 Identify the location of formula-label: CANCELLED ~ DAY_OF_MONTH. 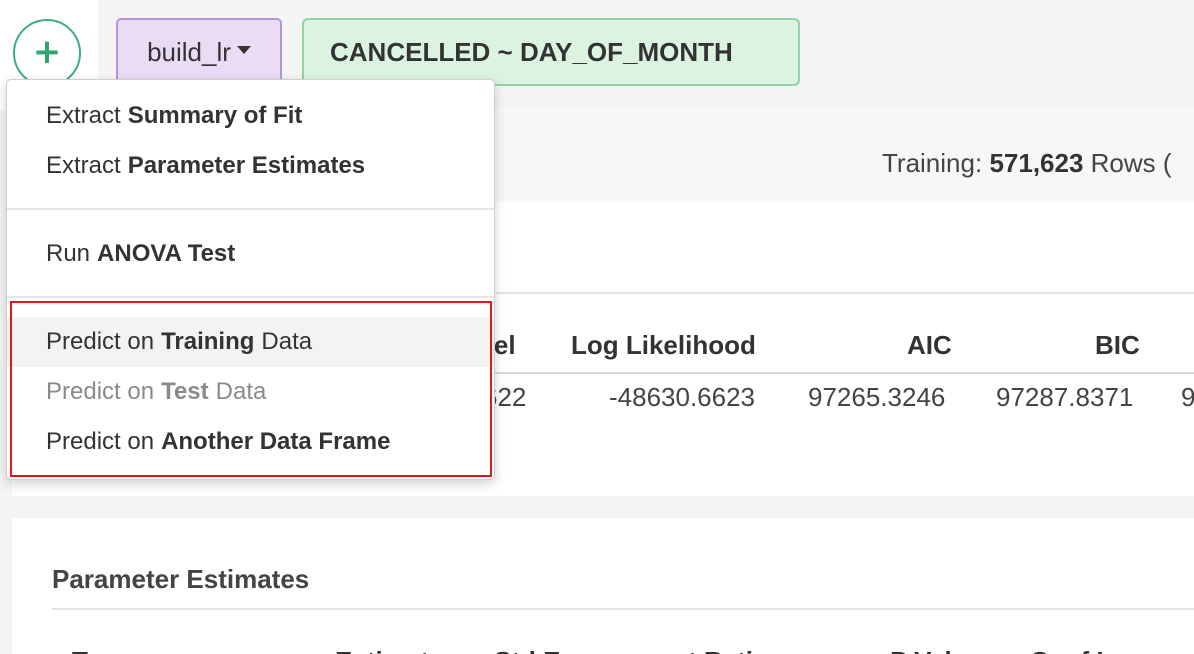
(531, 51).